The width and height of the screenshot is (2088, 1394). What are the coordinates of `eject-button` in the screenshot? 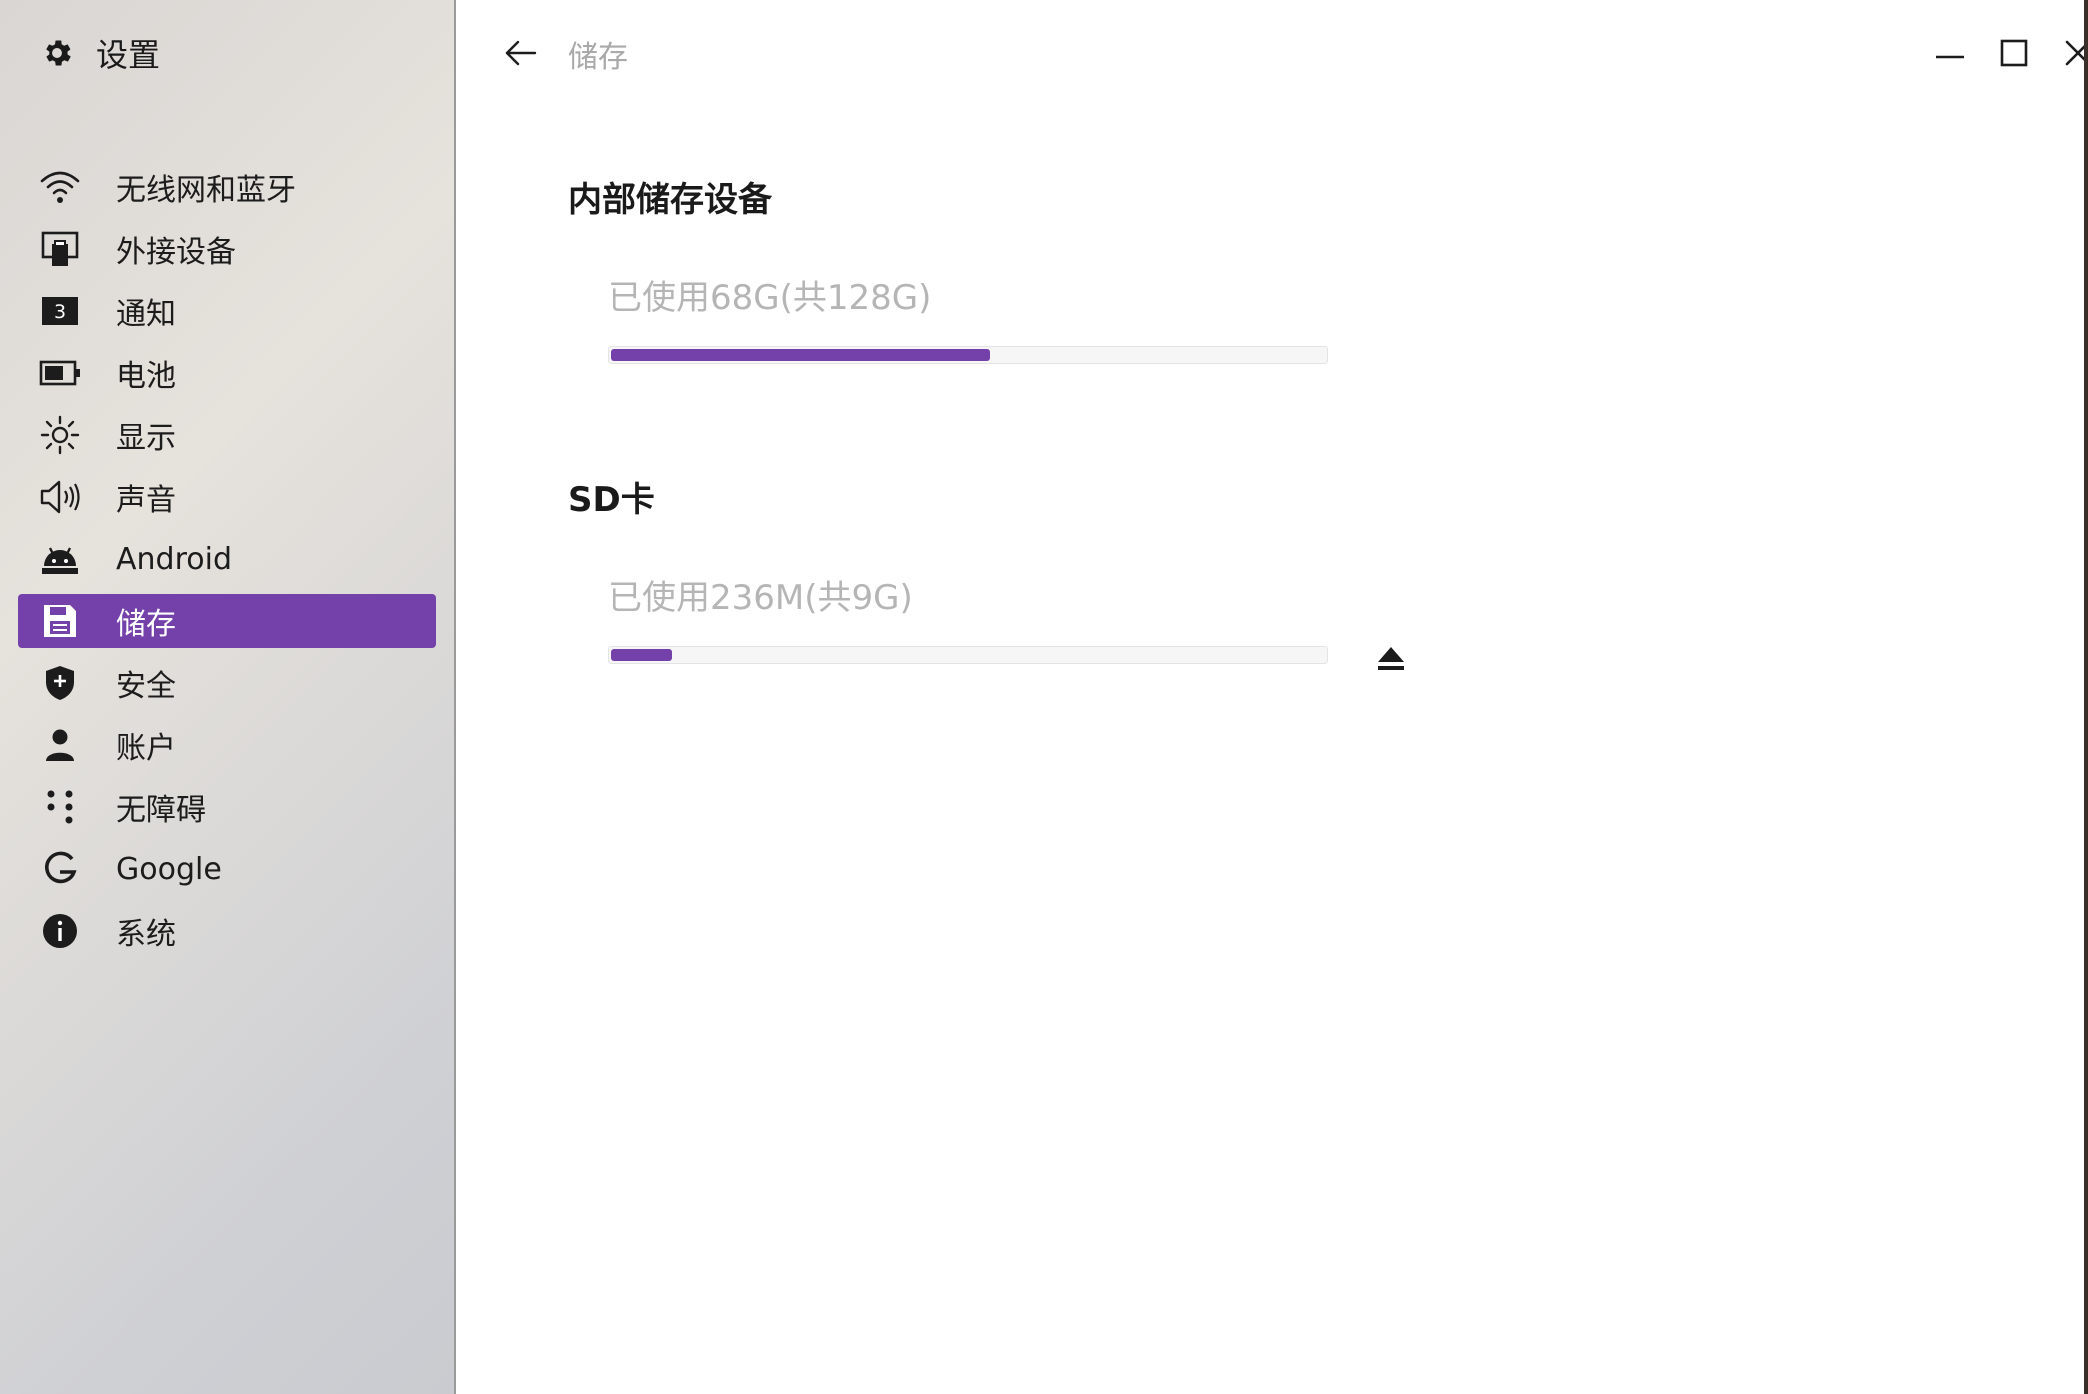 It's located at (1391, 659).